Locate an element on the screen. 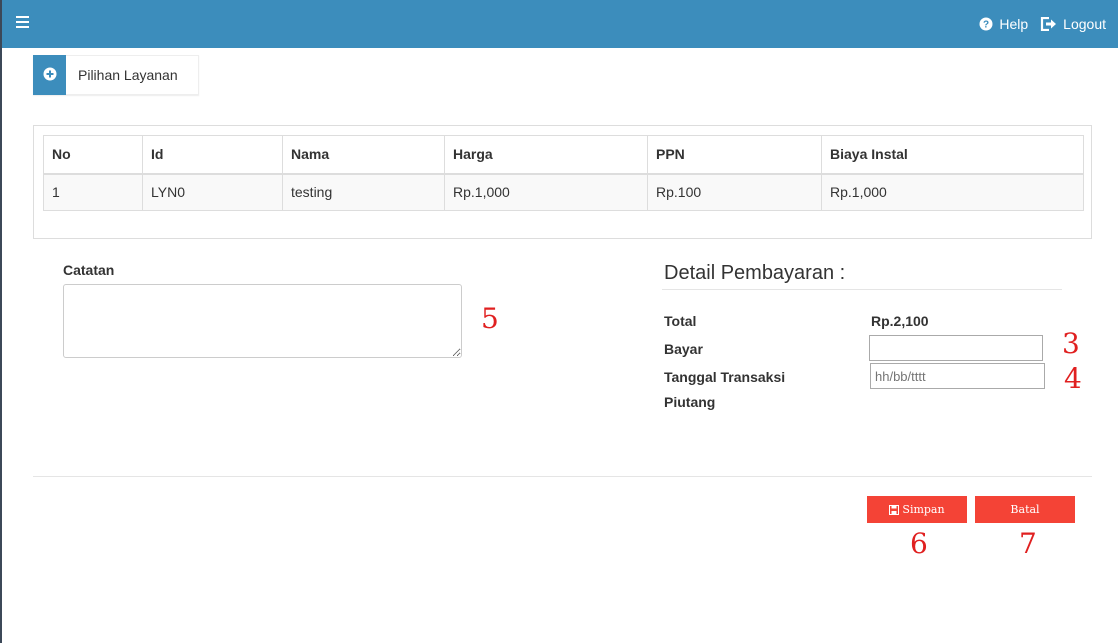 Image resolution: width=1118 pixels, height=643 pixels. table-header-row: No Id Nama Harga PPN Biaya Instal is located at coordinates (563, 155).